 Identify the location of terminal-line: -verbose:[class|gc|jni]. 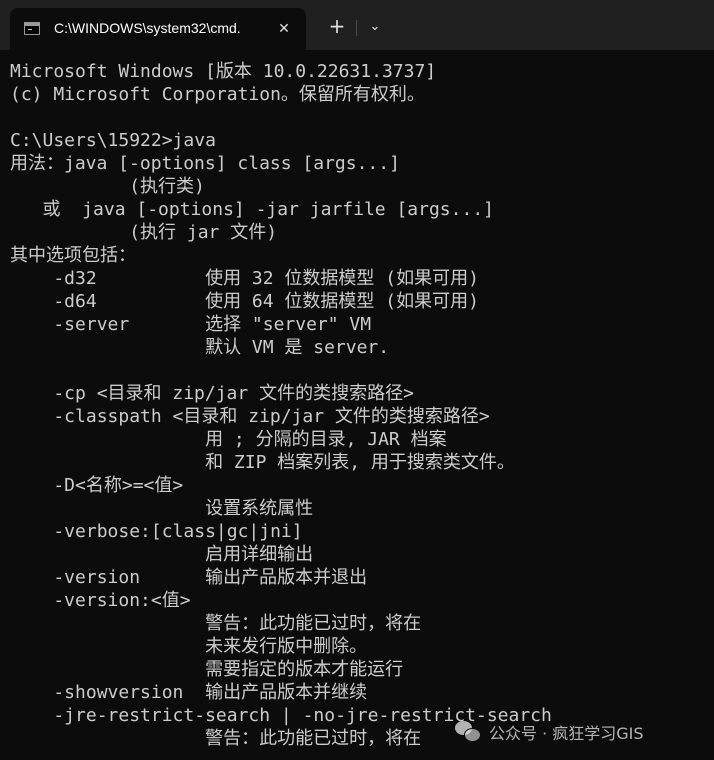
(156, 531).